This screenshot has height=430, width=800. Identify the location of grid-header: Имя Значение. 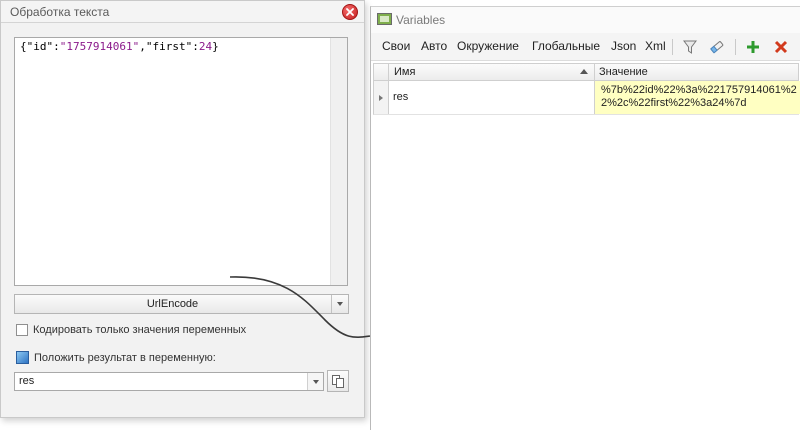
(586, 72).